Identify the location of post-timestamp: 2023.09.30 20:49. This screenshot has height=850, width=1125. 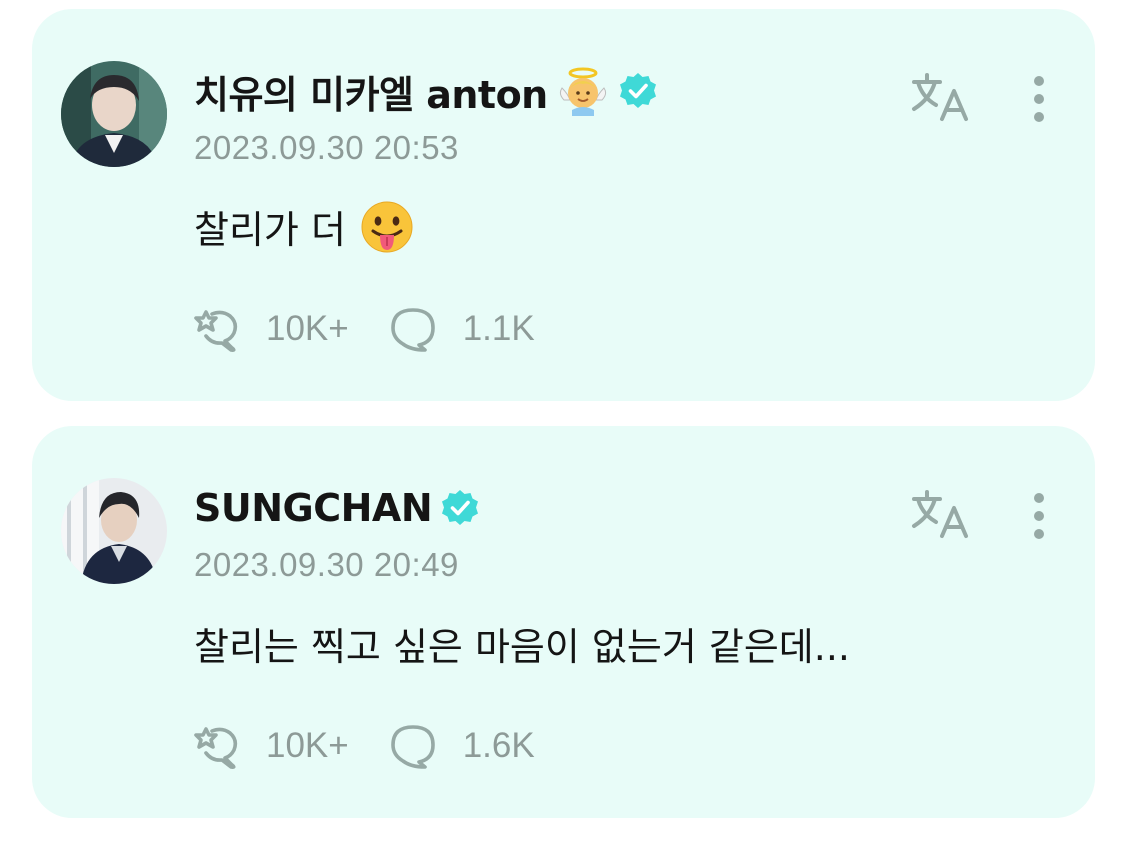
(326, 564).